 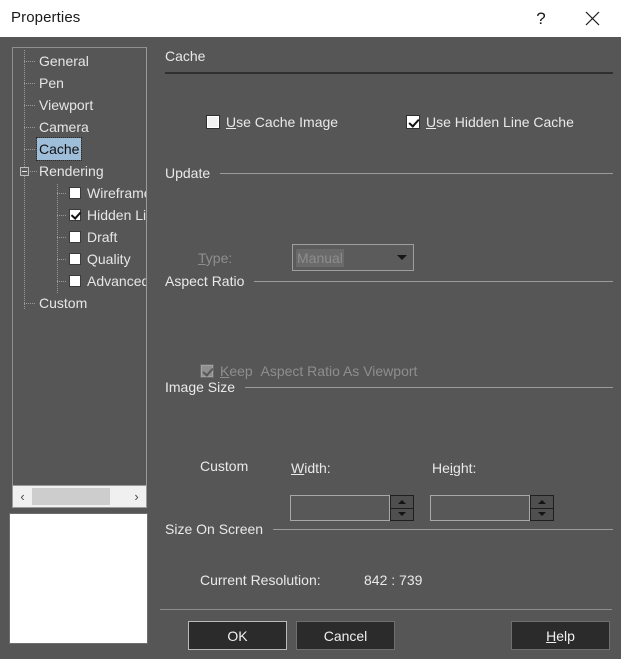 I want to click on tree-item-label: Cache, so click(x=59, y=149).